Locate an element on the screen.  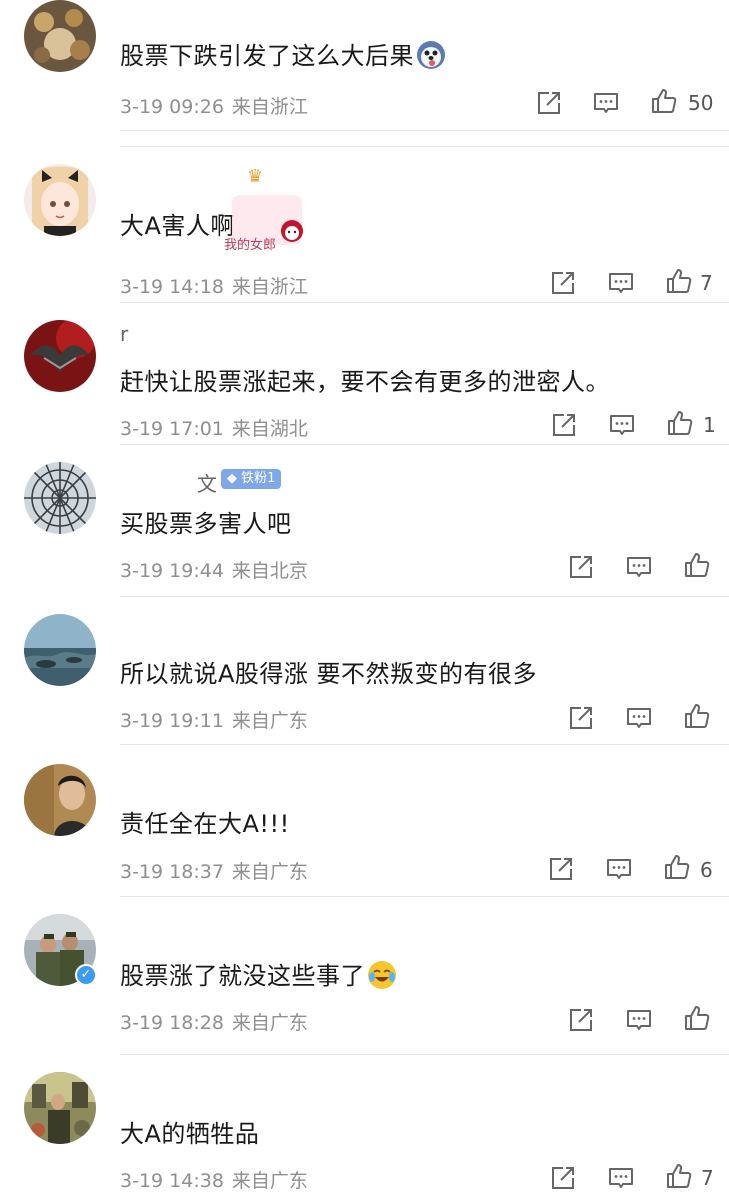
comment-meta: 3-19 19:11 来自广东 is located at coordinates (214, 719).